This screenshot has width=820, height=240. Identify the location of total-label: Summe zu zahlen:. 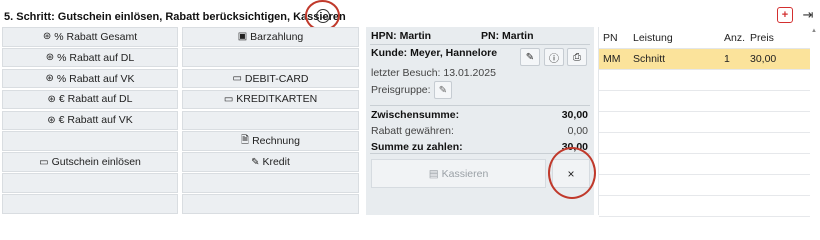
(417, 147).